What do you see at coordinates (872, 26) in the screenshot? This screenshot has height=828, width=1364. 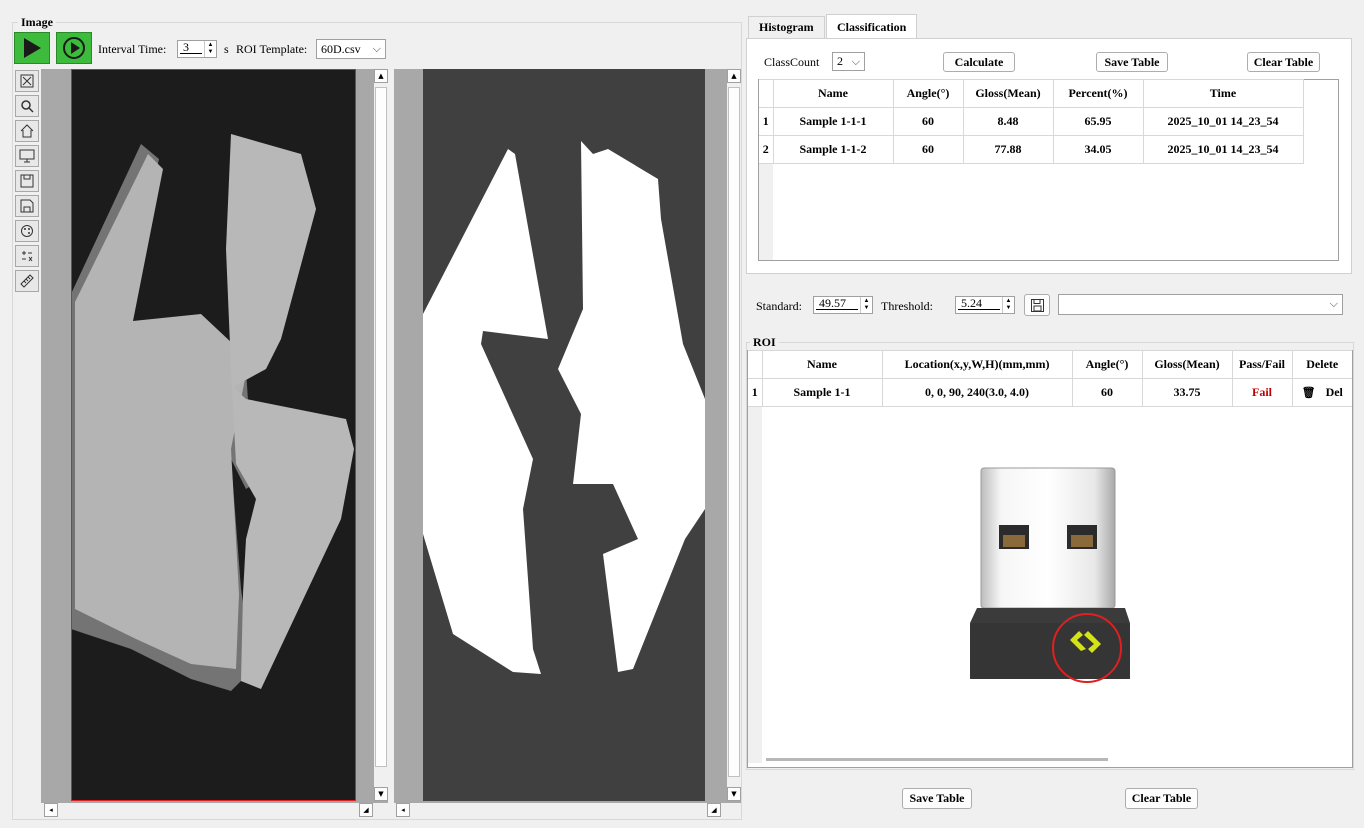 I see `tab-classification: Classification` at bounding box center [872, 26].